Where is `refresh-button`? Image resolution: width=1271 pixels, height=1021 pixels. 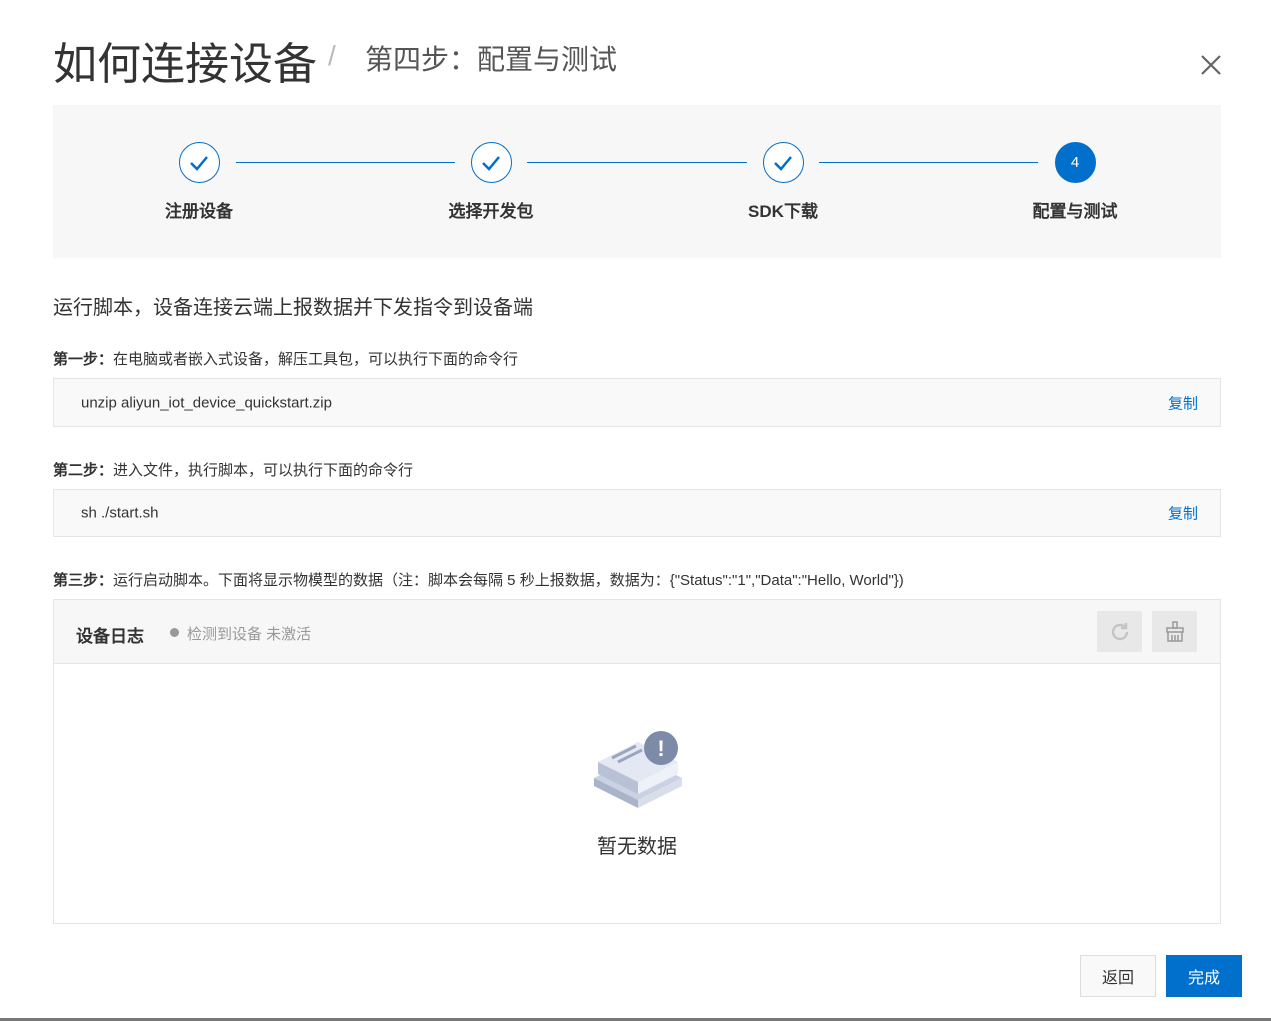
refresh-button is located at coordinates (1119, 631).